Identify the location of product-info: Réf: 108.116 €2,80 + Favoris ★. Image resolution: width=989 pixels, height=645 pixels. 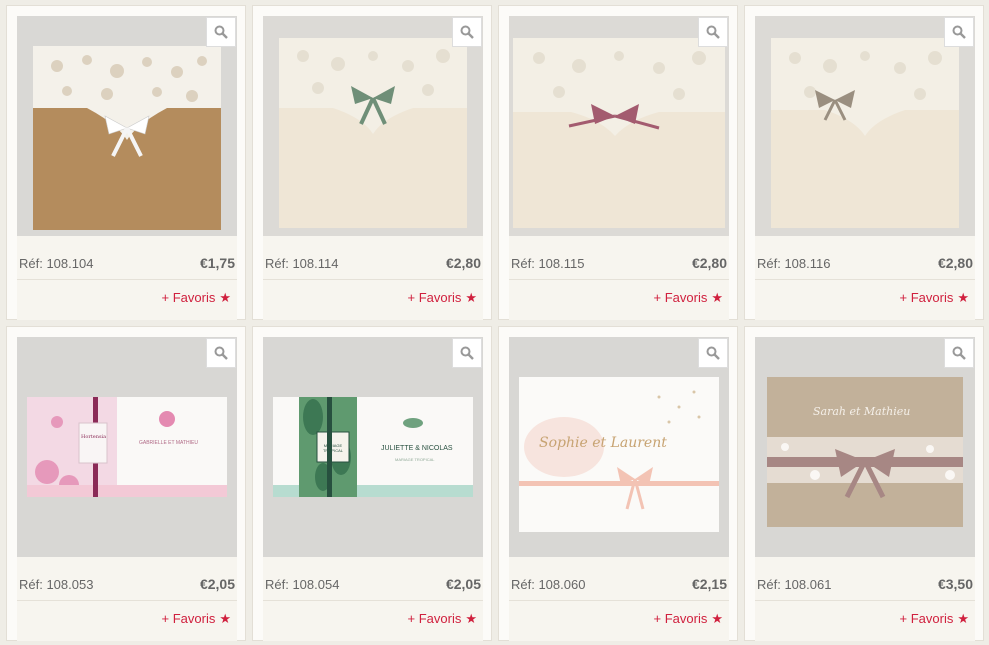
(865, 278).